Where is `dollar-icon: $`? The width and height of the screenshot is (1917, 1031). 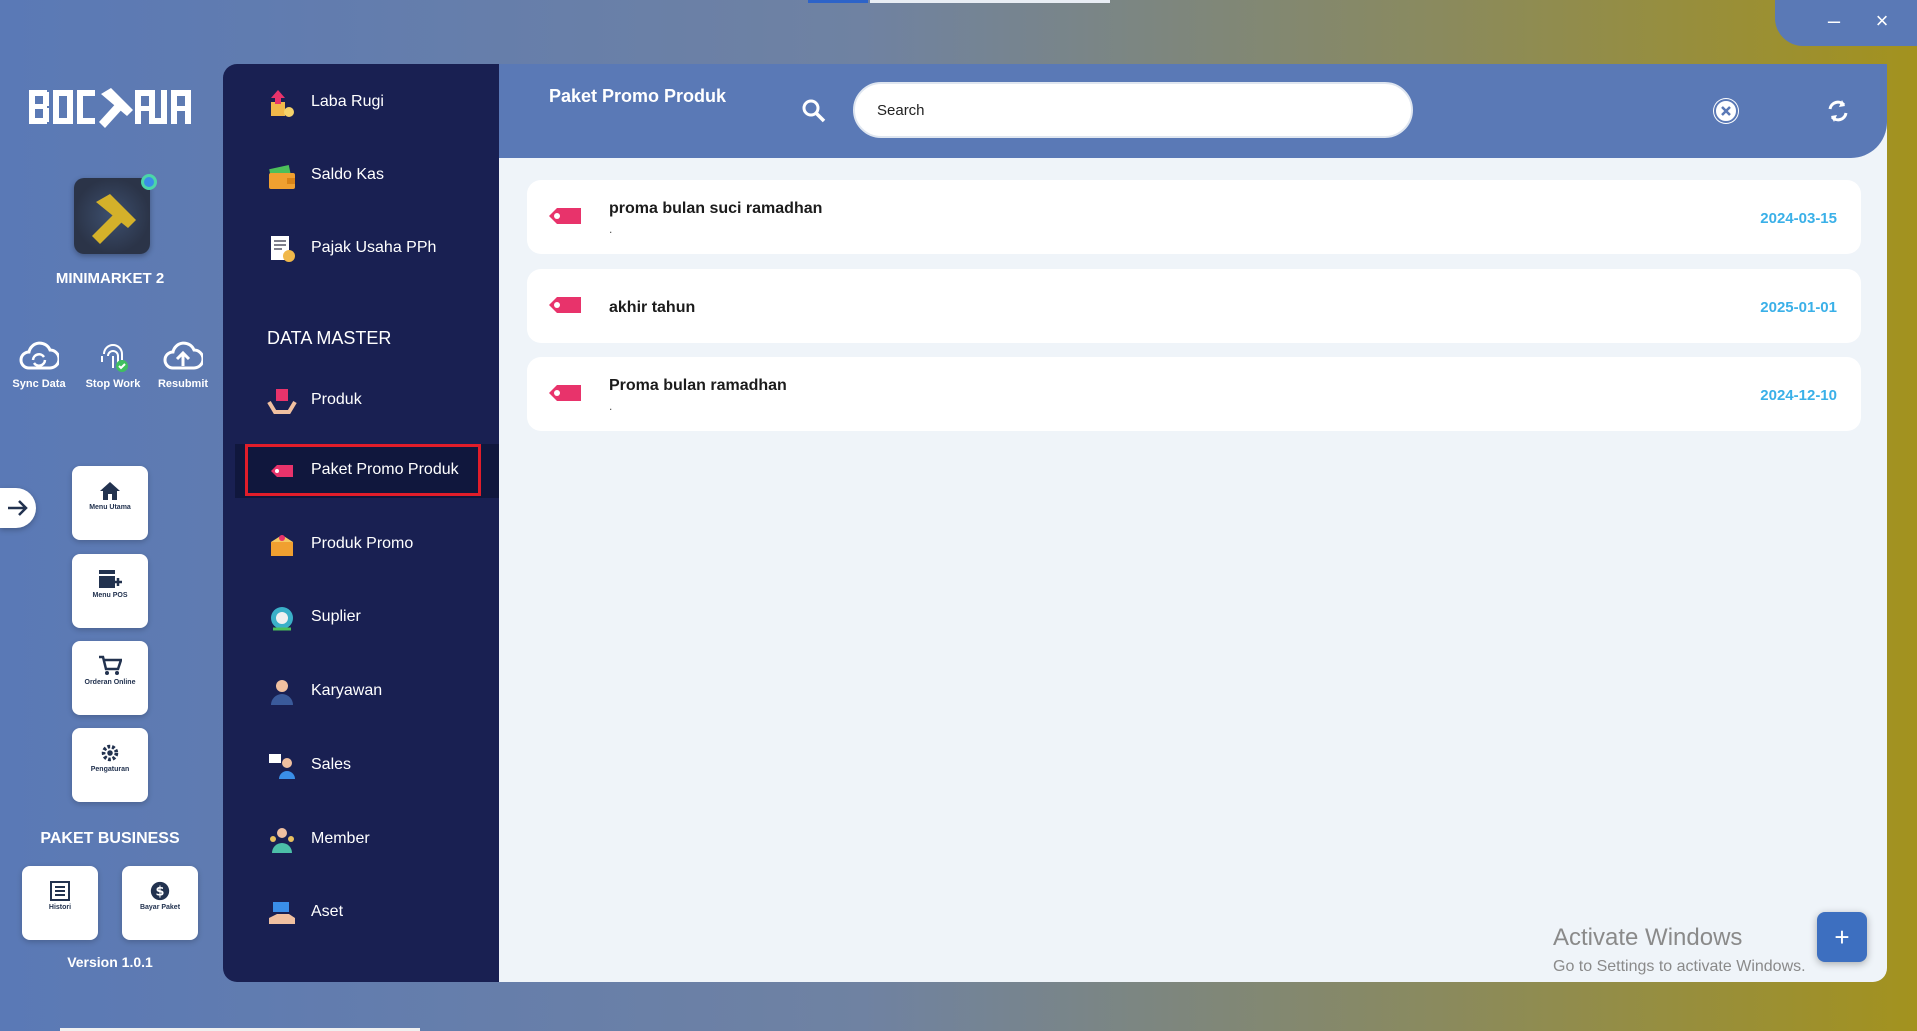
dollar-icon: $ is located at coordinates (160, 891).